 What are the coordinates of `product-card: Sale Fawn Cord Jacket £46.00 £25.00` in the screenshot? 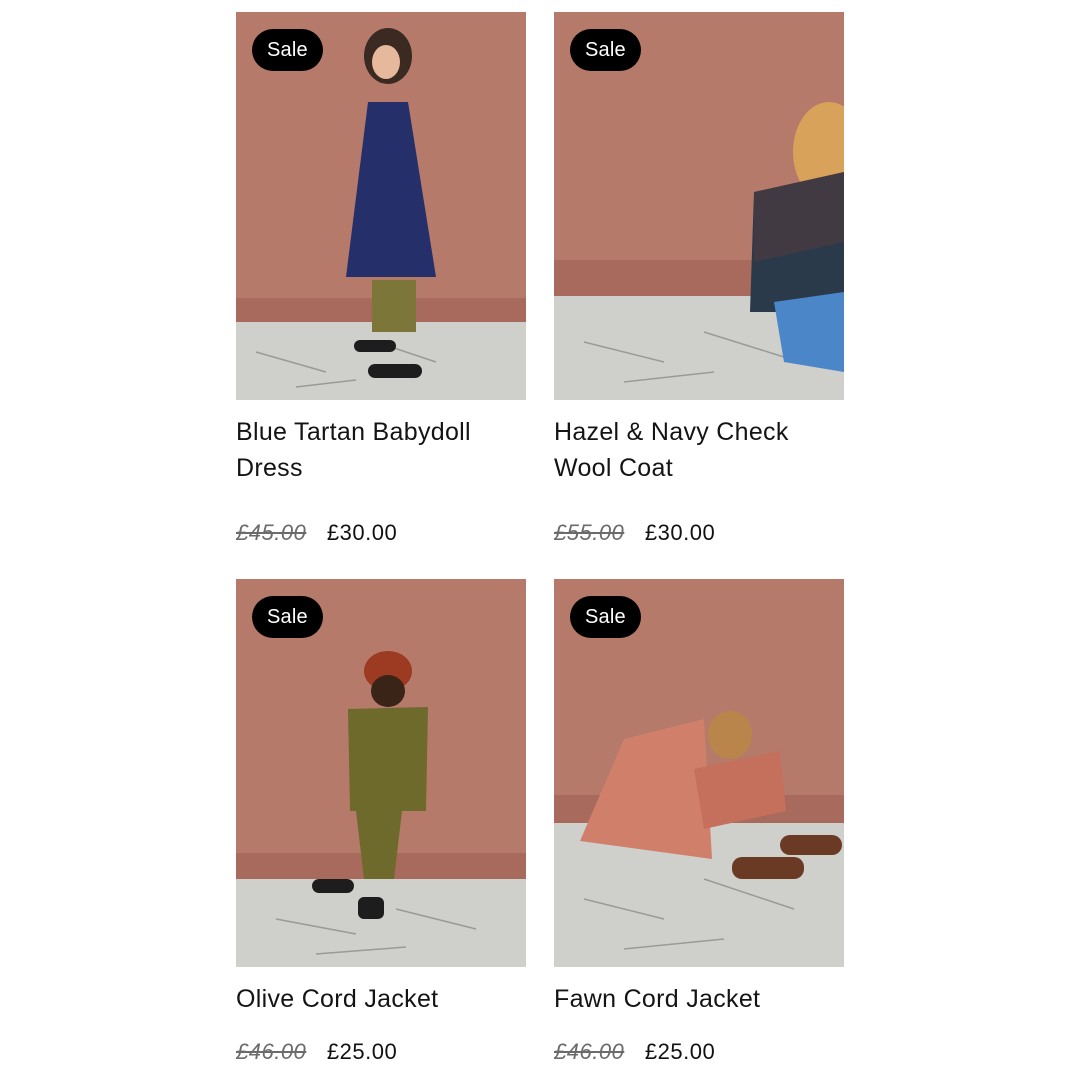 It's located at (699, 829).